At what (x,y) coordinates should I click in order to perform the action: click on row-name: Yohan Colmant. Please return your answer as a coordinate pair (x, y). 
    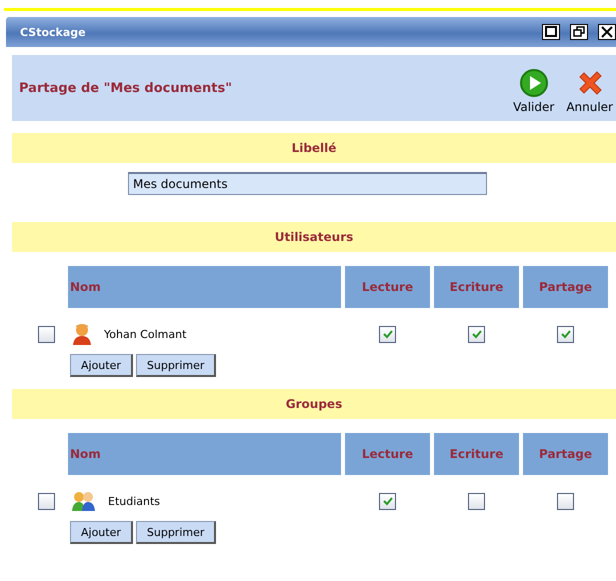
    Looking at the image, I should click on (145, 334).